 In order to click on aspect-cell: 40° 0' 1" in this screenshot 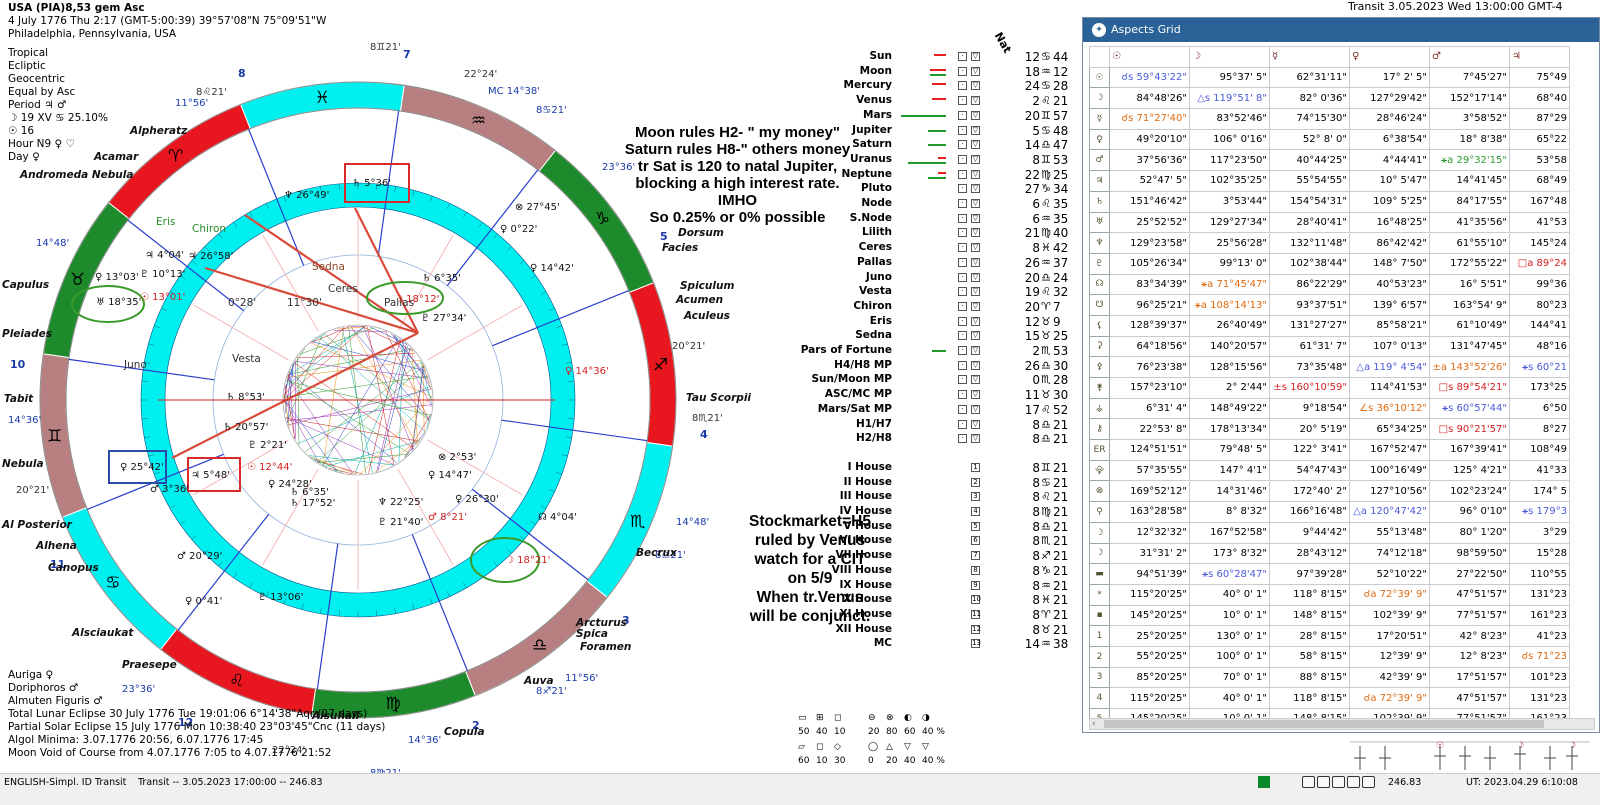, I will do `click(1229, 698)`.